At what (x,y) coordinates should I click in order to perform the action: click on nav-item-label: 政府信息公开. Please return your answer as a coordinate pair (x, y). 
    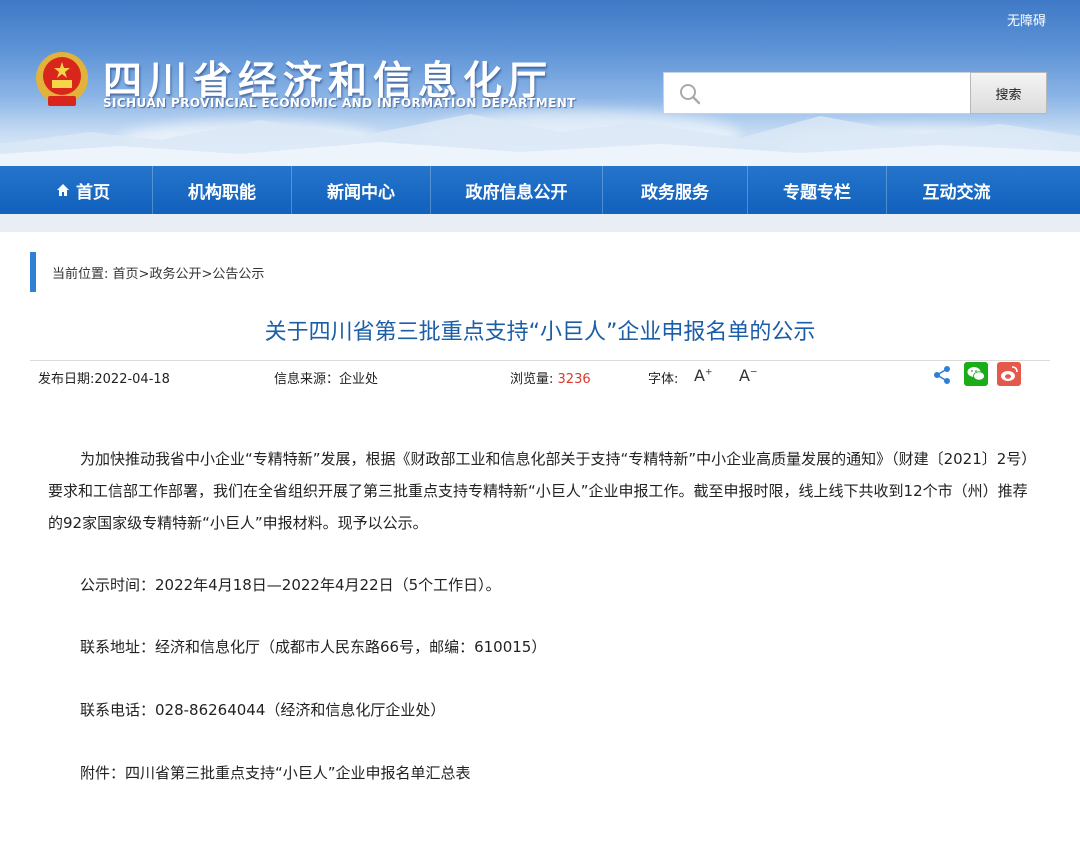
    Looking at the image, I should click on (516, 192).